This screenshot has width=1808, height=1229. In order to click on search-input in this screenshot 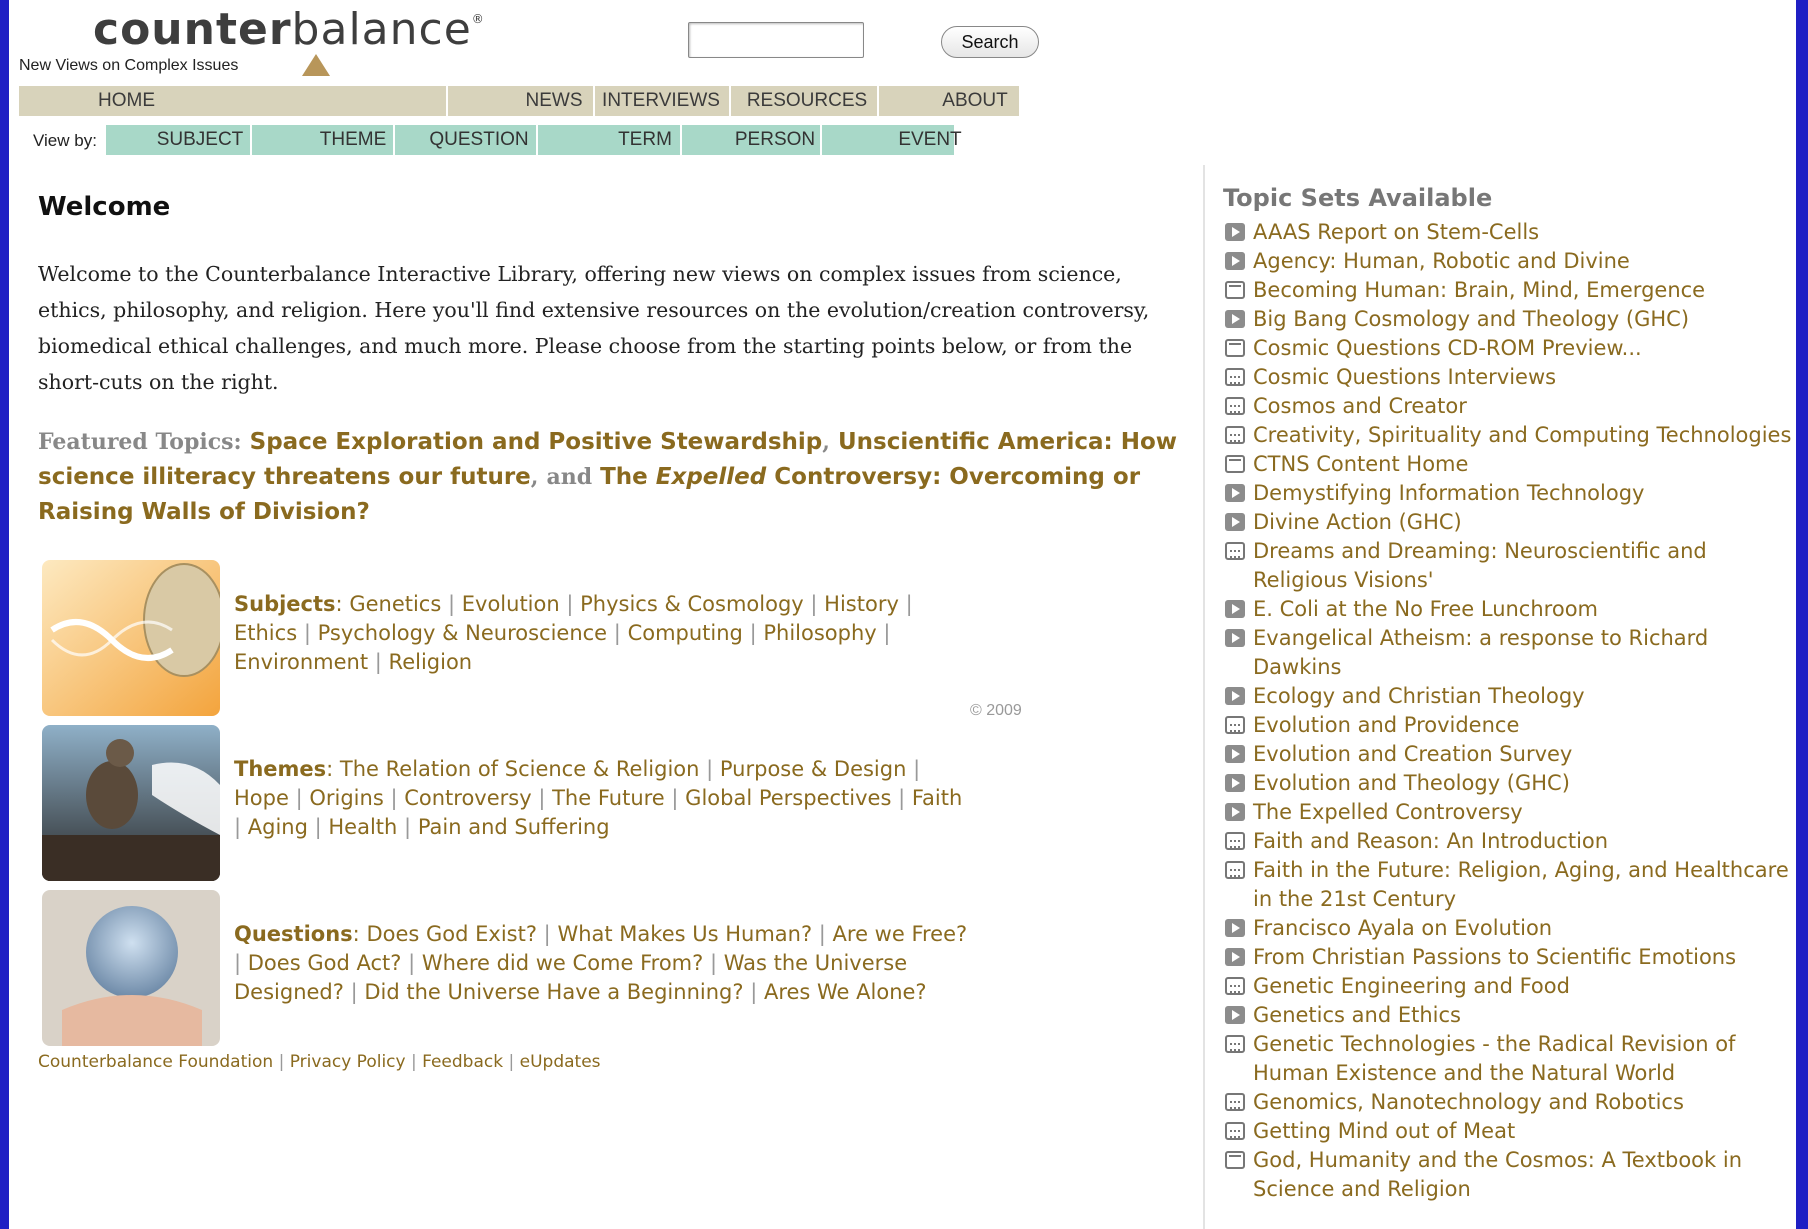, I will do `click(776, 40)`.